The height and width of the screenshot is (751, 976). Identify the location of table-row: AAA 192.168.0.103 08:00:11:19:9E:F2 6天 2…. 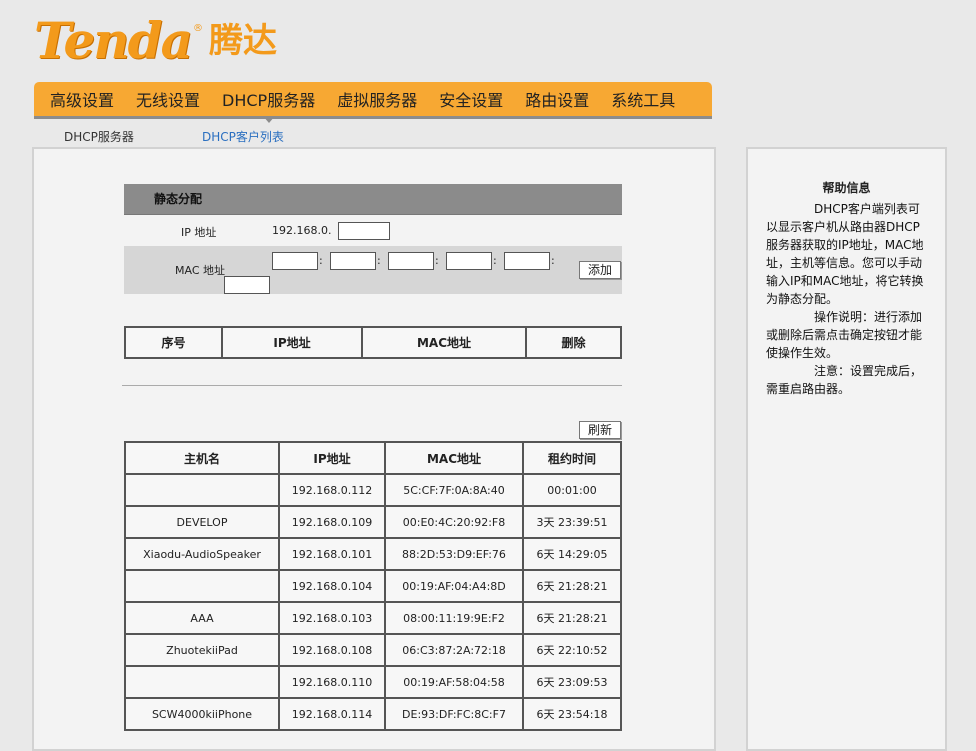
(373, 618).